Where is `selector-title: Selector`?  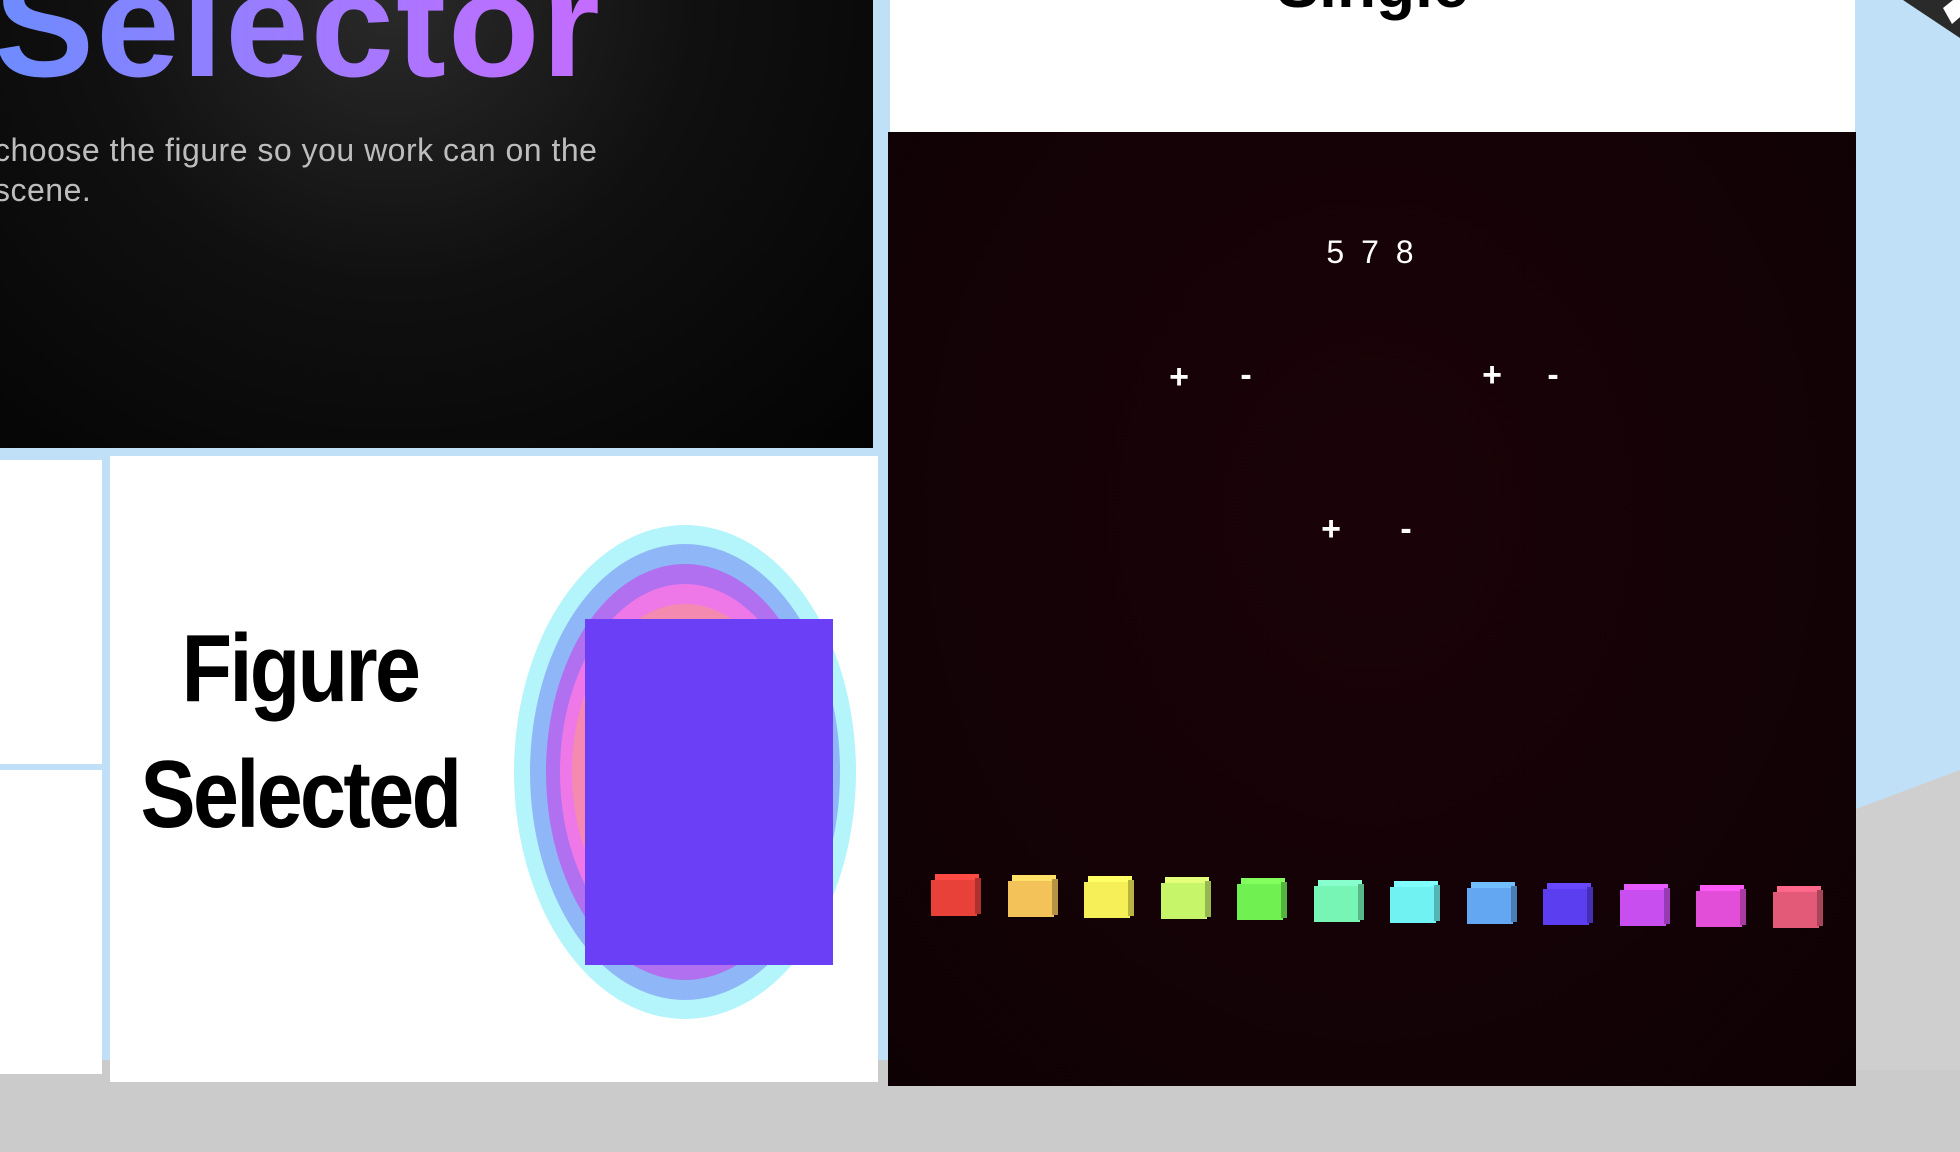 selector-title: Selector is located at coordinates (301, 55).